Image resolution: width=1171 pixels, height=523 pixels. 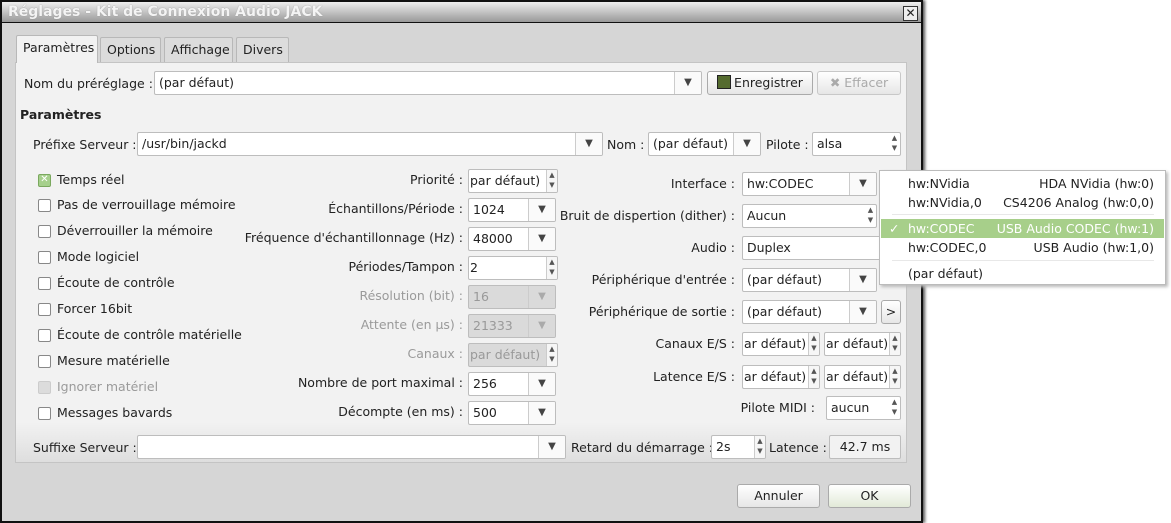 What do you see at coordinates (661, 311) in the screenshot?
I see `output-device-label: Périphérique de sortie :` at bounding box center [661, 311].